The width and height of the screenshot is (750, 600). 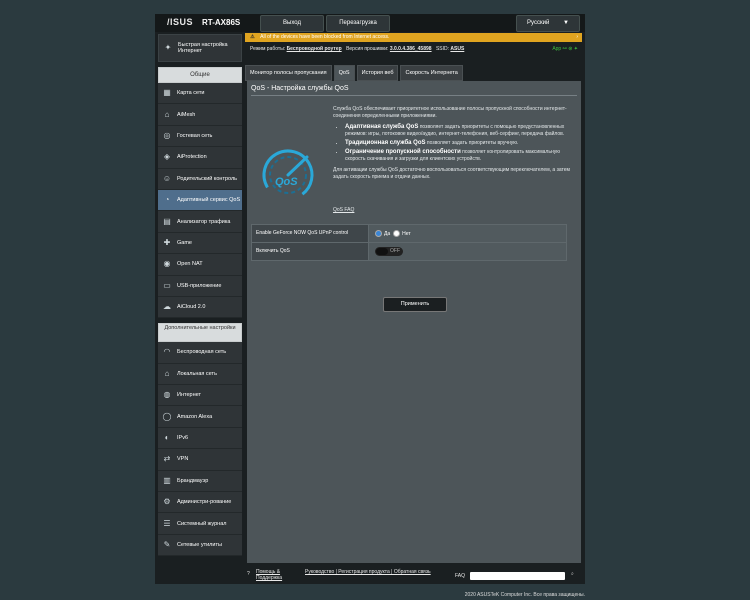 What do you see at coordinates (300, 88) in the screenshot?
I see `page-title: QoS - Настройка службы QoS` at bounding box center [300, 88].